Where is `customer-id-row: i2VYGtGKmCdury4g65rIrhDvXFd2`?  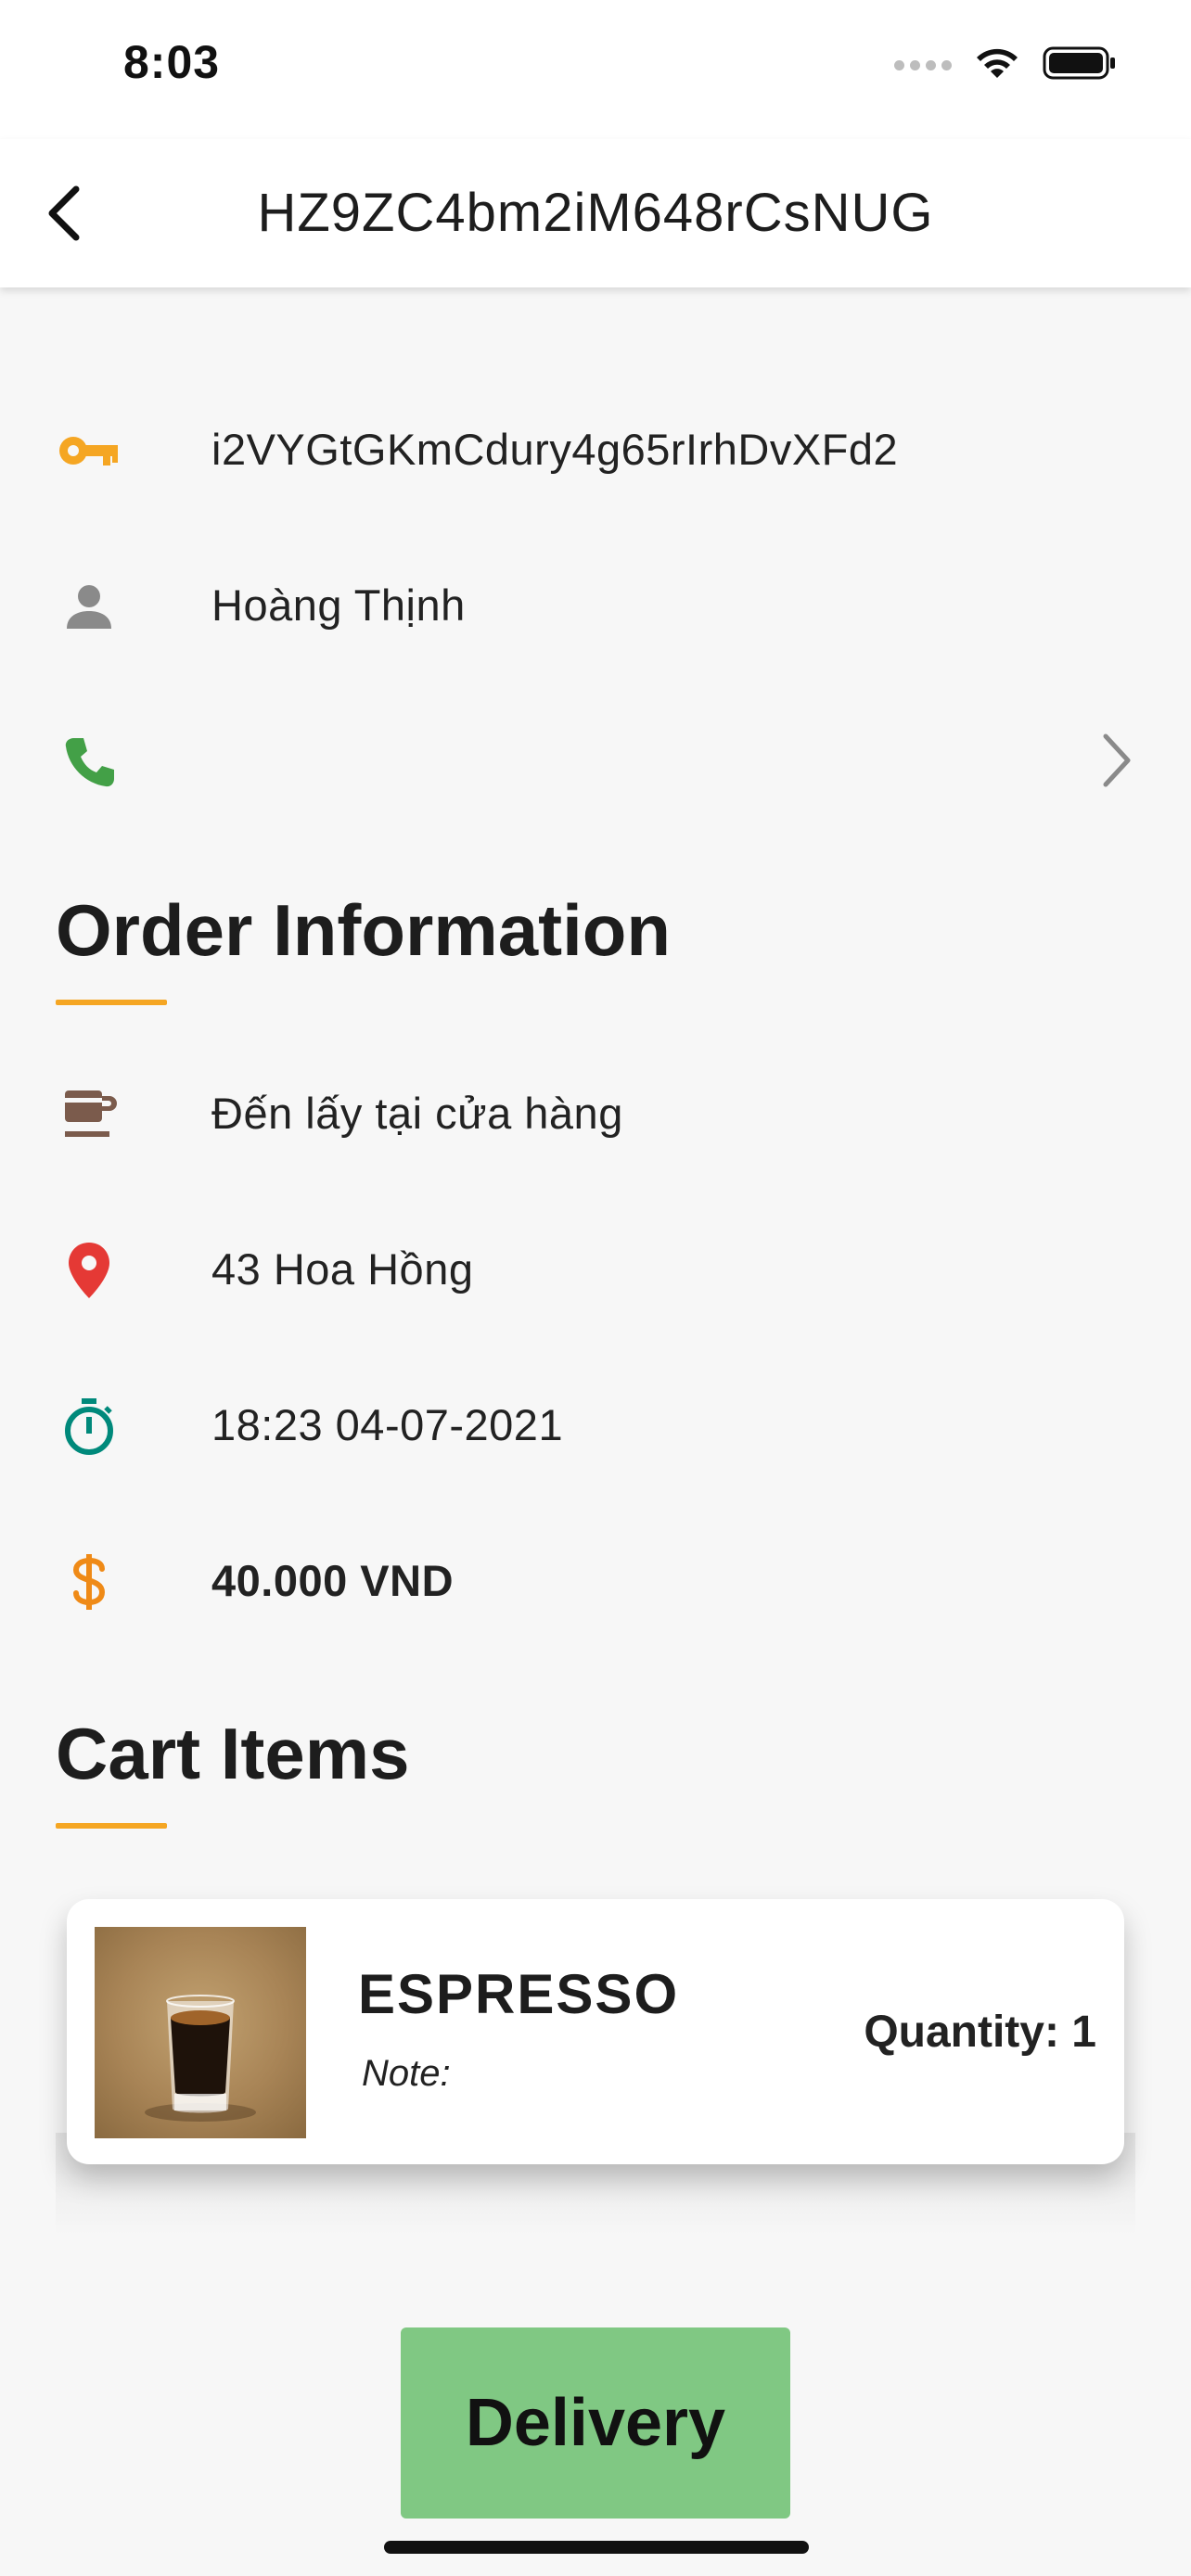 customer-id-row: i2VYGtGKmCdury4g65rIrhDvXFd2 is located at coordinates (595, 448).